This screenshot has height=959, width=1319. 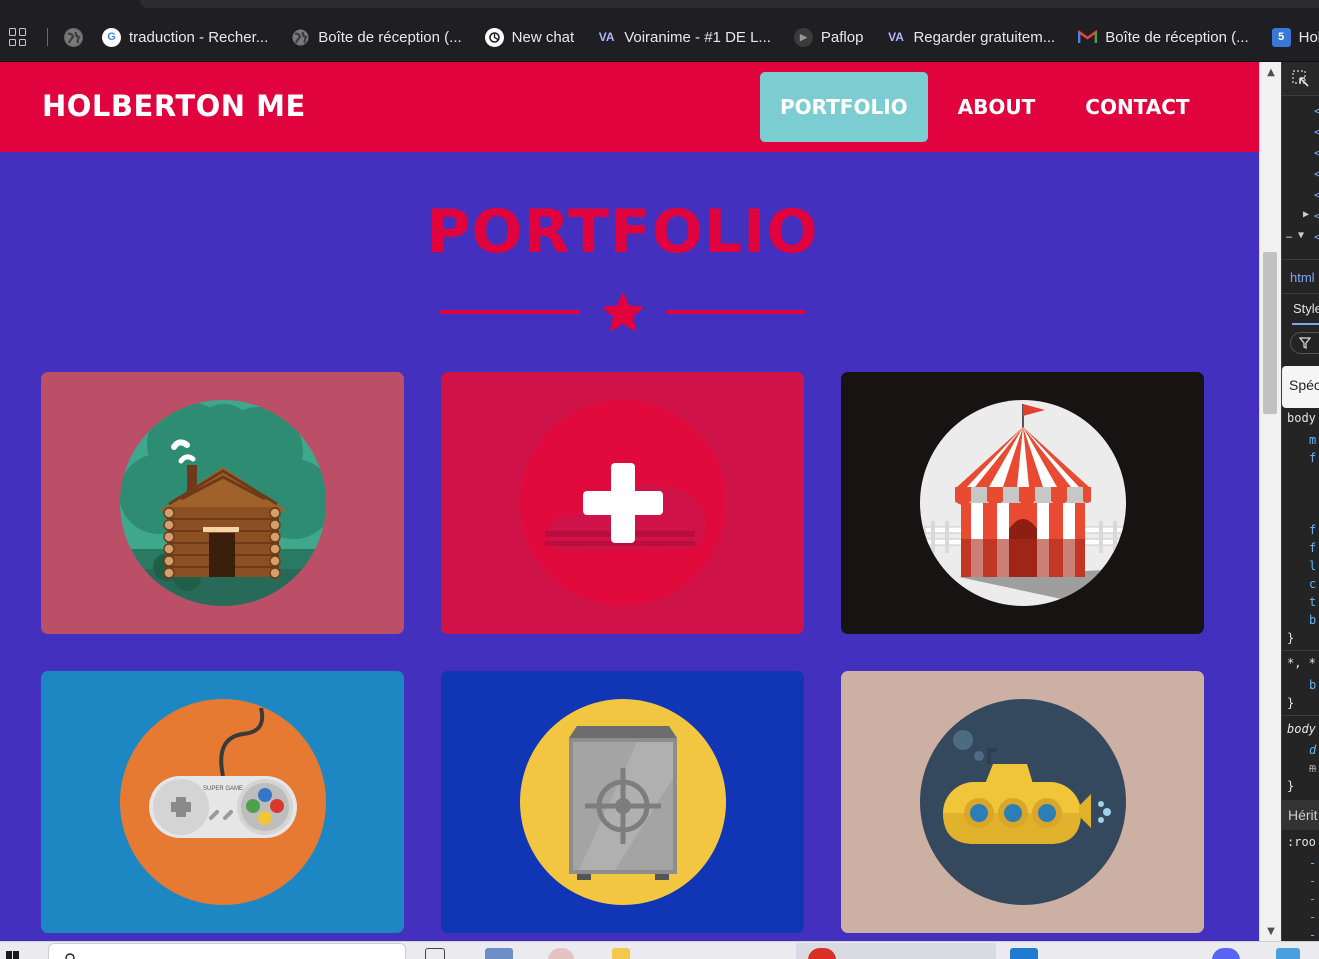 What do you see at coordinates (1305, 324) in the screenshot?
I see `tab-active-indicator` at bounding box center [1305, 324].